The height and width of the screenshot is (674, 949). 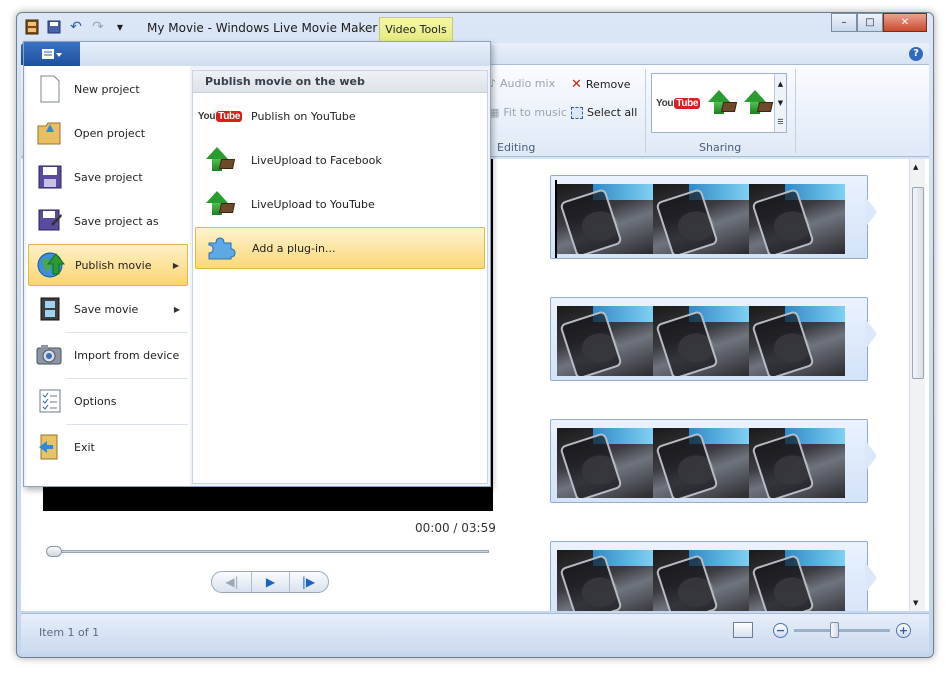 I want to click on remove-button: ✕ Remove, so click(x=601, y=84).